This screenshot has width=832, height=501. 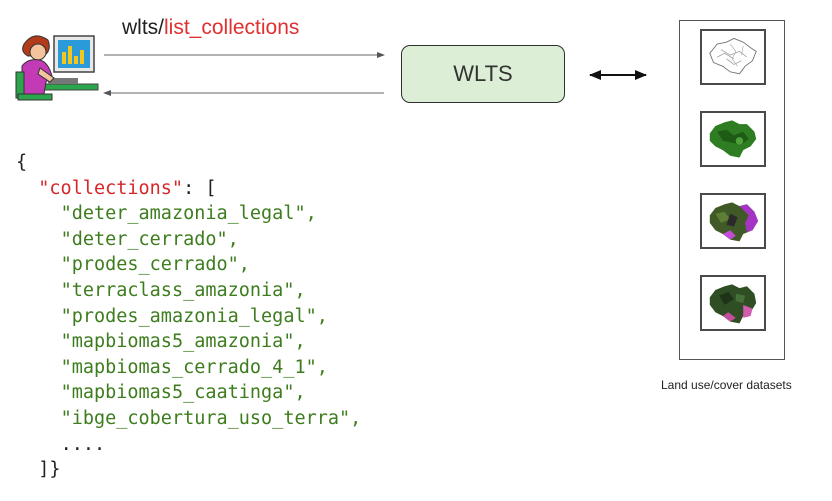 I want to click on pink-classification-map-icon, so click(x=733, y=303).